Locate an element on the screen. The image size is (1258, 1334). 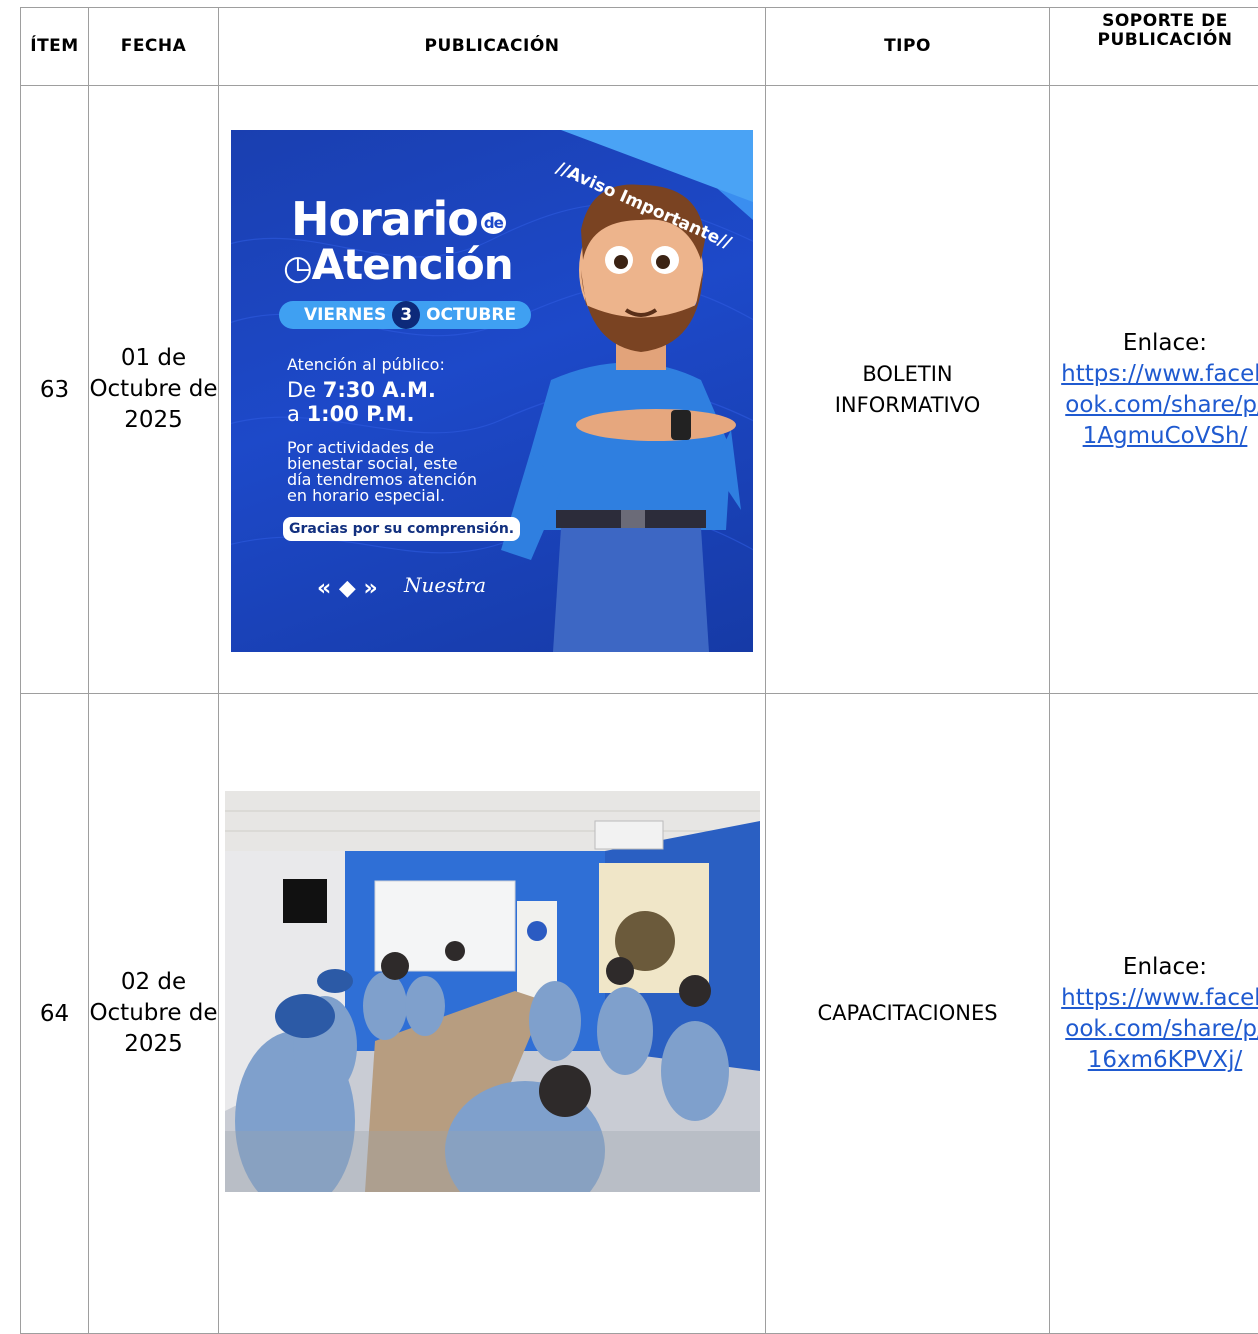
hours-line1: De 7:30 A.M. is located at coordinates (361, 390).